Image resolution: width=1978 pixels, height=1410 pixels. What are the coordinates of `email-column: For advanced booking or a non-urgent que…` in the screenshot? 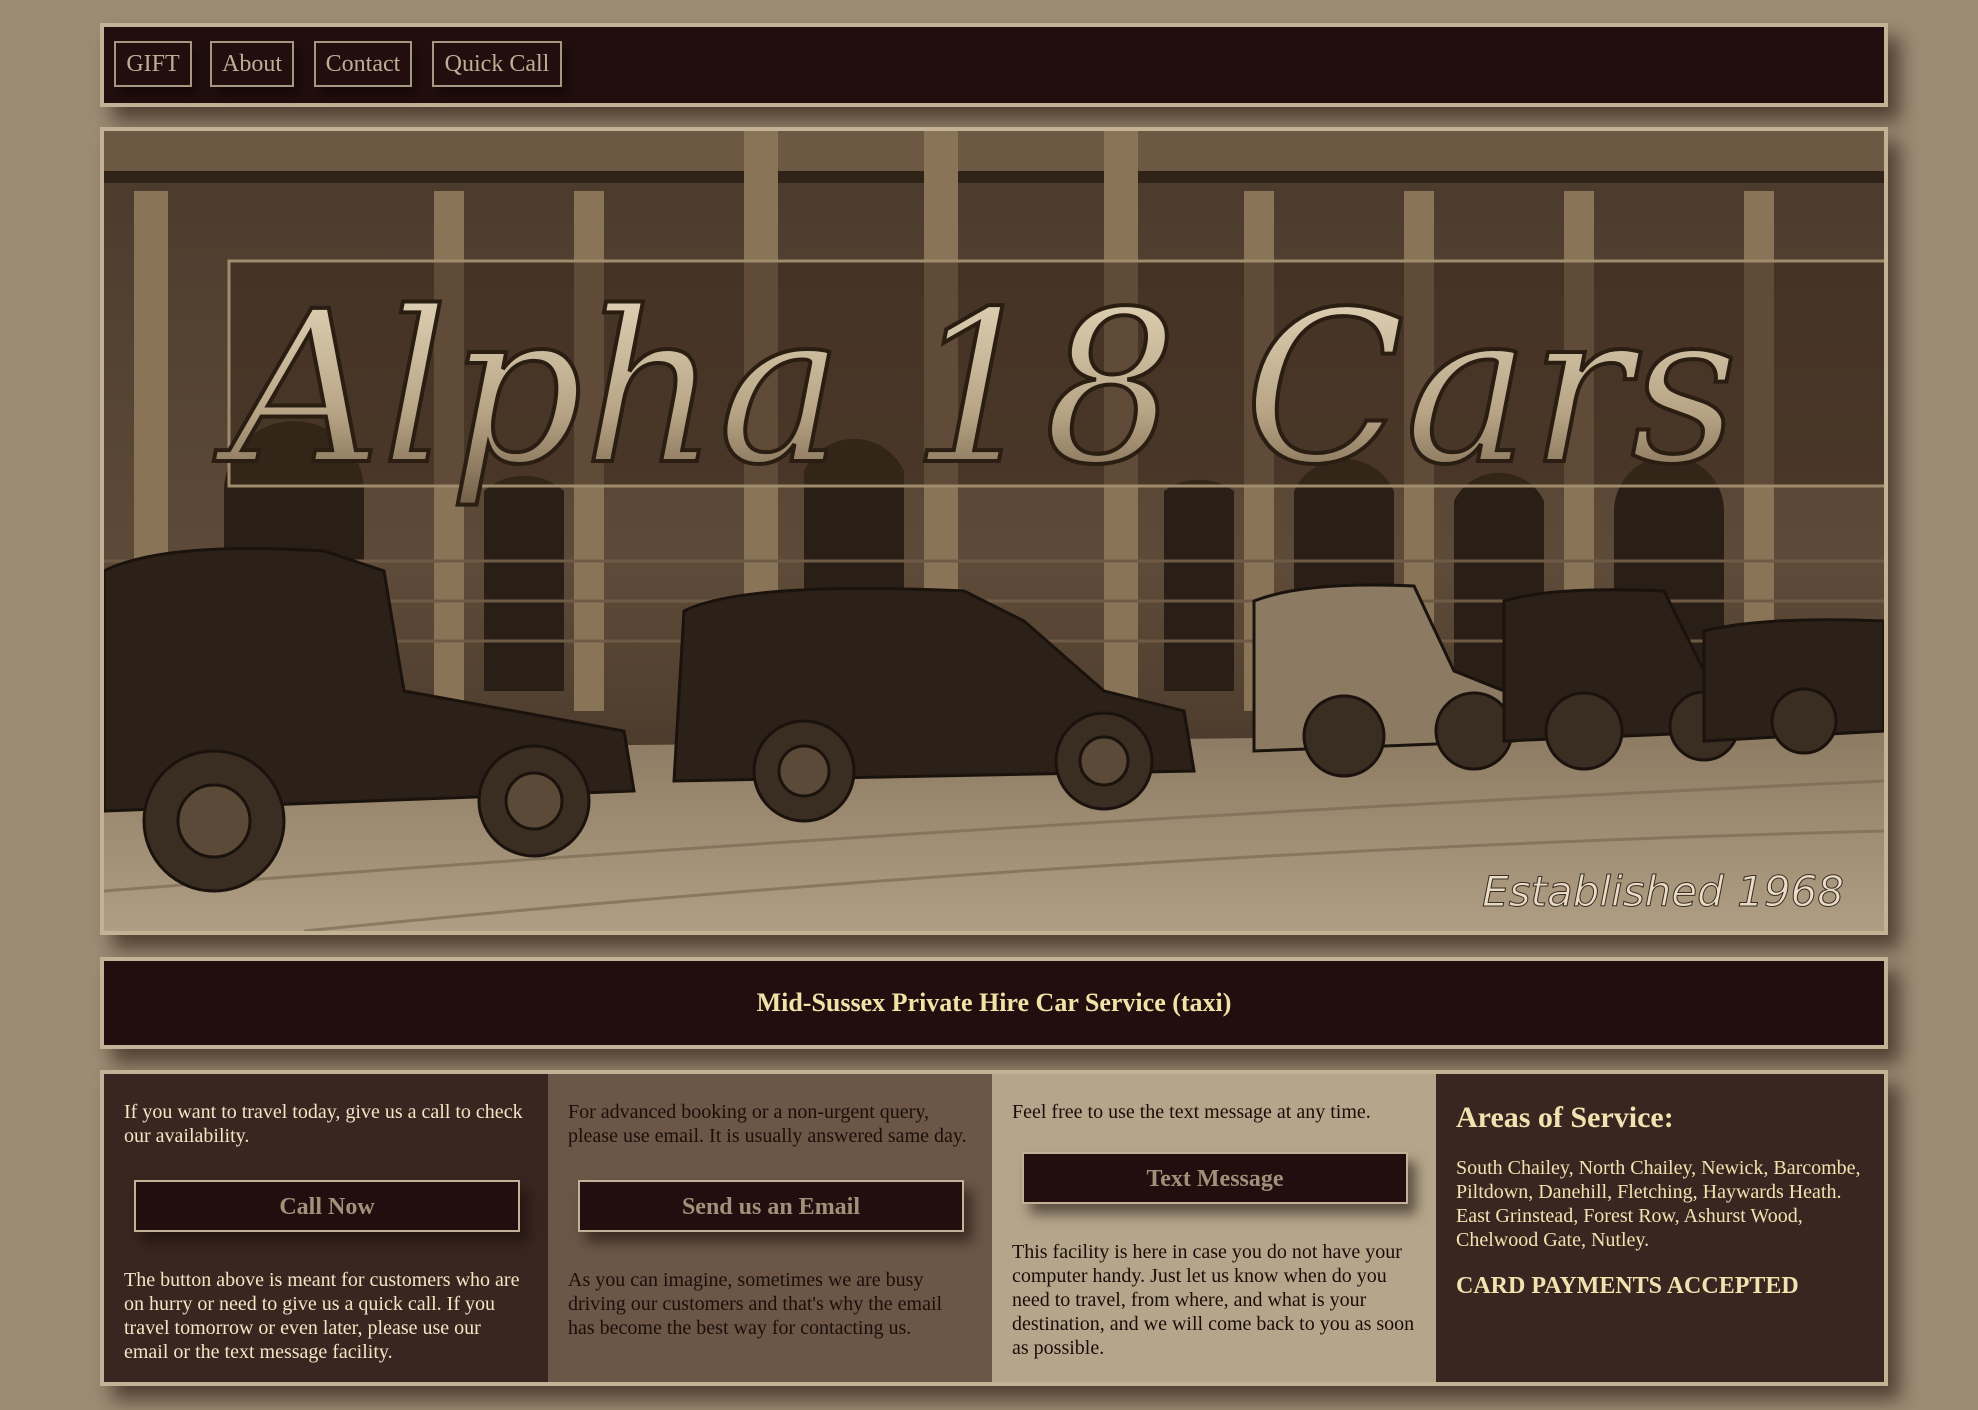 It's located at (770, 1228).